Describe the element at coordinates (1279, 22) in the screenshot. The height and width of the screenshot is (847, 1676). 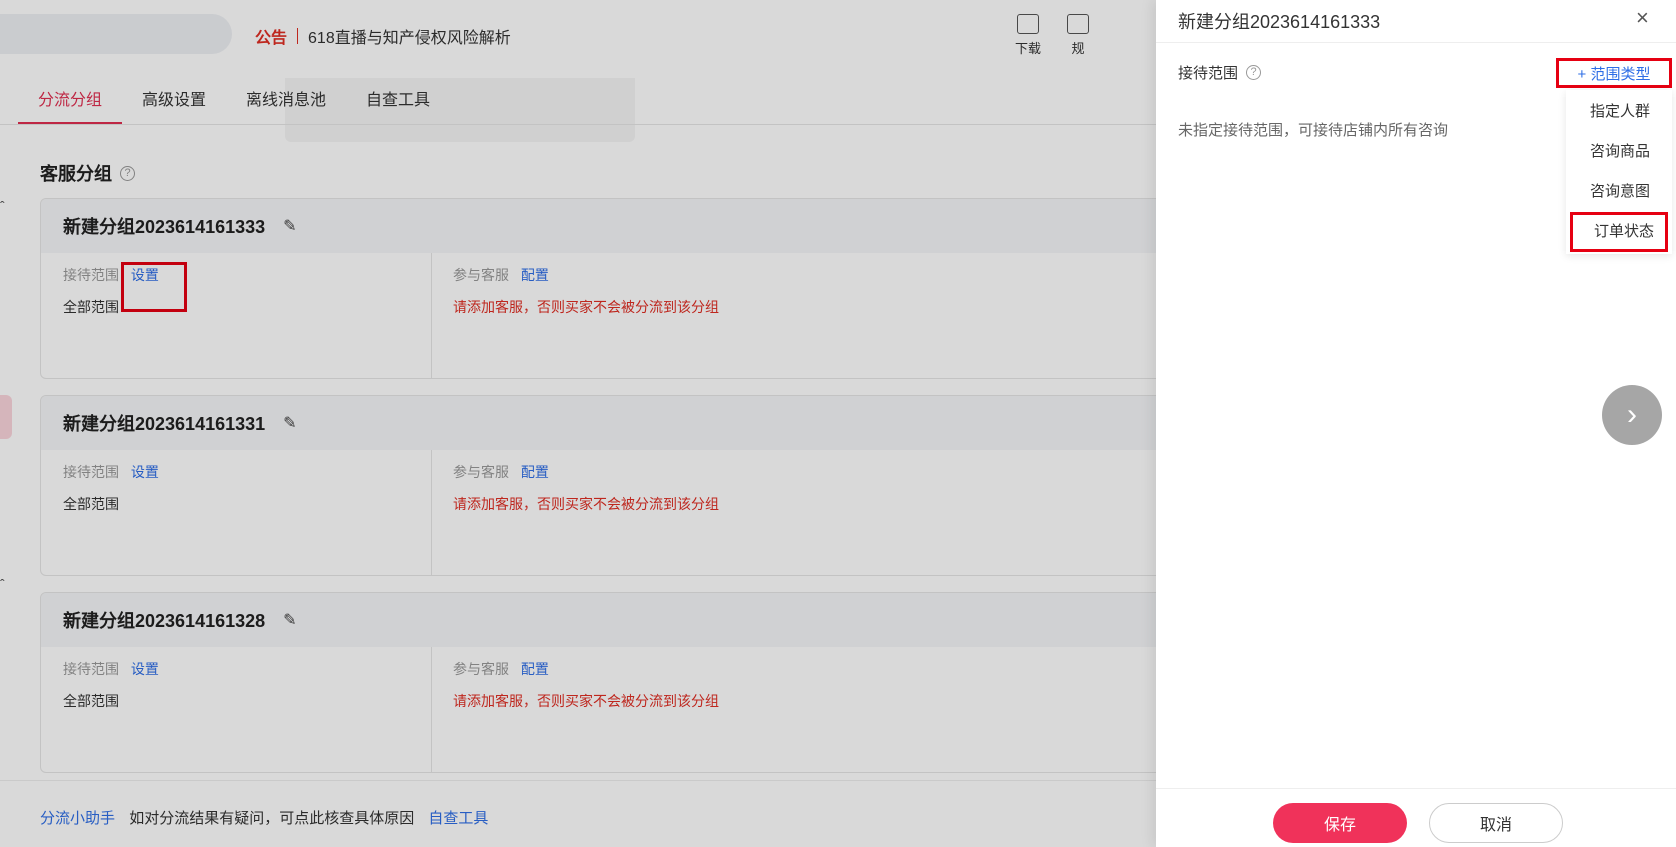
I see `drawer-title: 新建分组2023614161333` at that location.